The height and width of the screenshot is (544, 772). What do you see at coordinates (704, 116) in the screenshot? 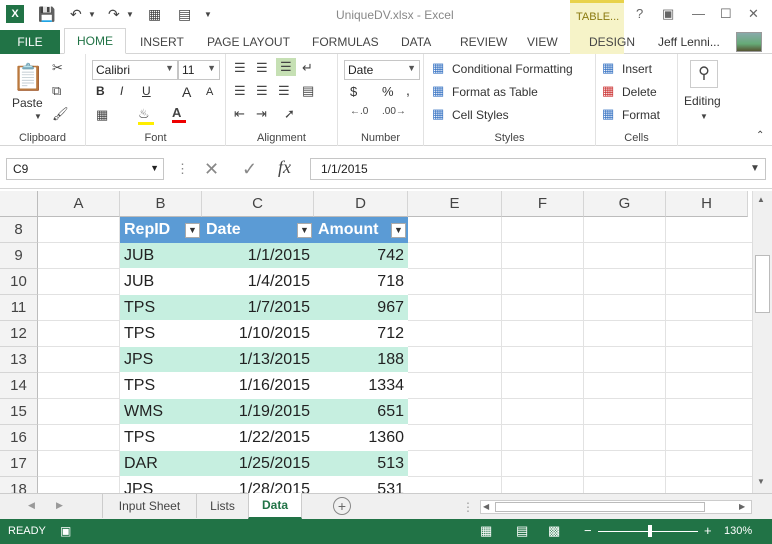
I see `editing-dropdown-icon: ▼` at bounding box center [704, 116].